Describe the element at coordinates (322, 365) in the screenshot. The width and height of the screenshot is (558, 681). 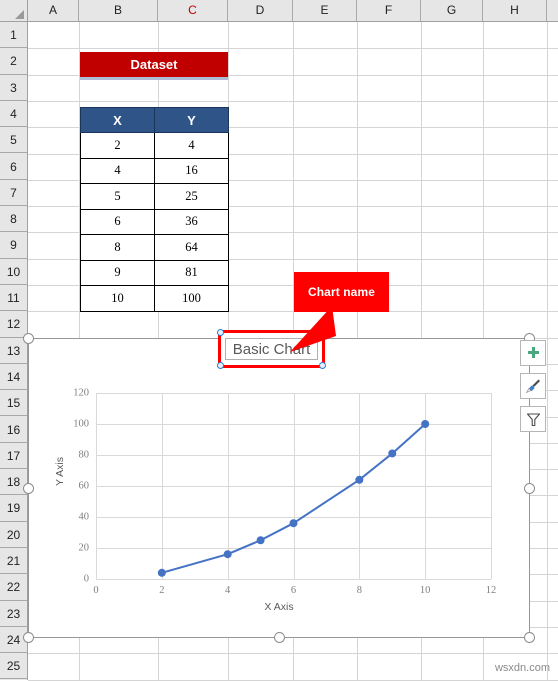
I see `title-handle-br` at that location.